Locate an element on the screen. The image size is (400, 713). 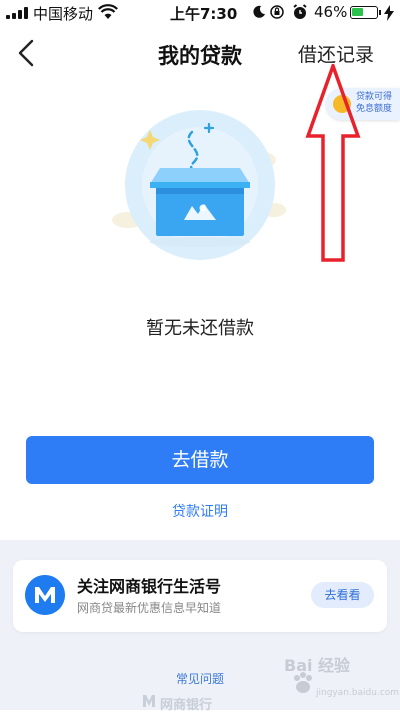
view-button: 去看看 is located at coordinates (342, 595).